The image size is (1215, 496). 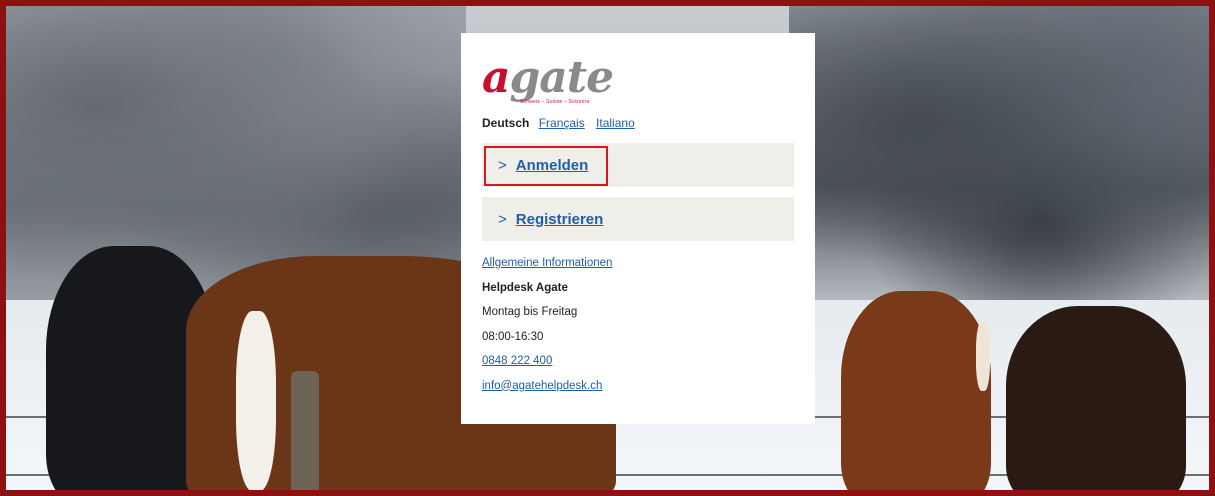 I want to click on agate-logo: agate Schweiz – Suisse – Svizzera, so click(x=638, y=84).